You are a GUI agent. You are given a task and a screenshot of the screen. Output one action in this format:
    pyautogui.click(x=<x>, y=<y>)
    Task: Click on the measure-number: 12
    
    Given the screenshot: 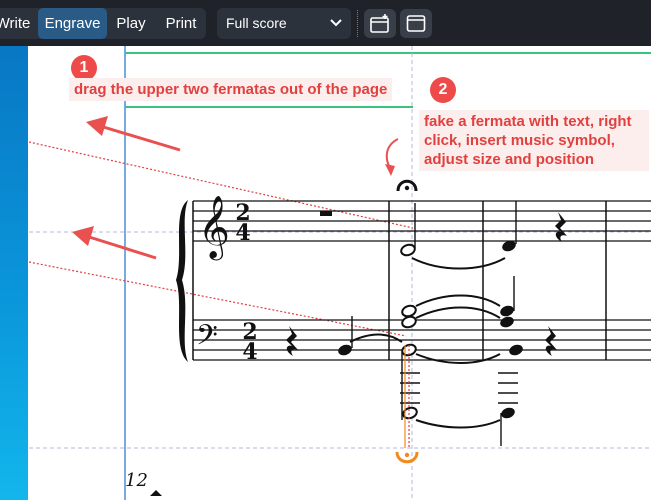 What is the action you would take?
    pyautogui.click(x=136, y=480)
    